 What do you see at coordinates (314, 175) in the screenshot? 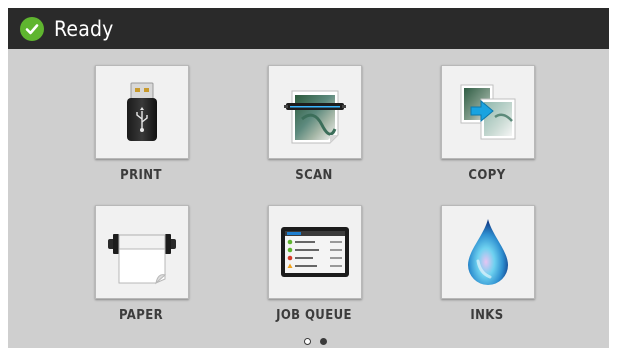
I see `scan-label: SCAN` at bounding box center [314, 175].